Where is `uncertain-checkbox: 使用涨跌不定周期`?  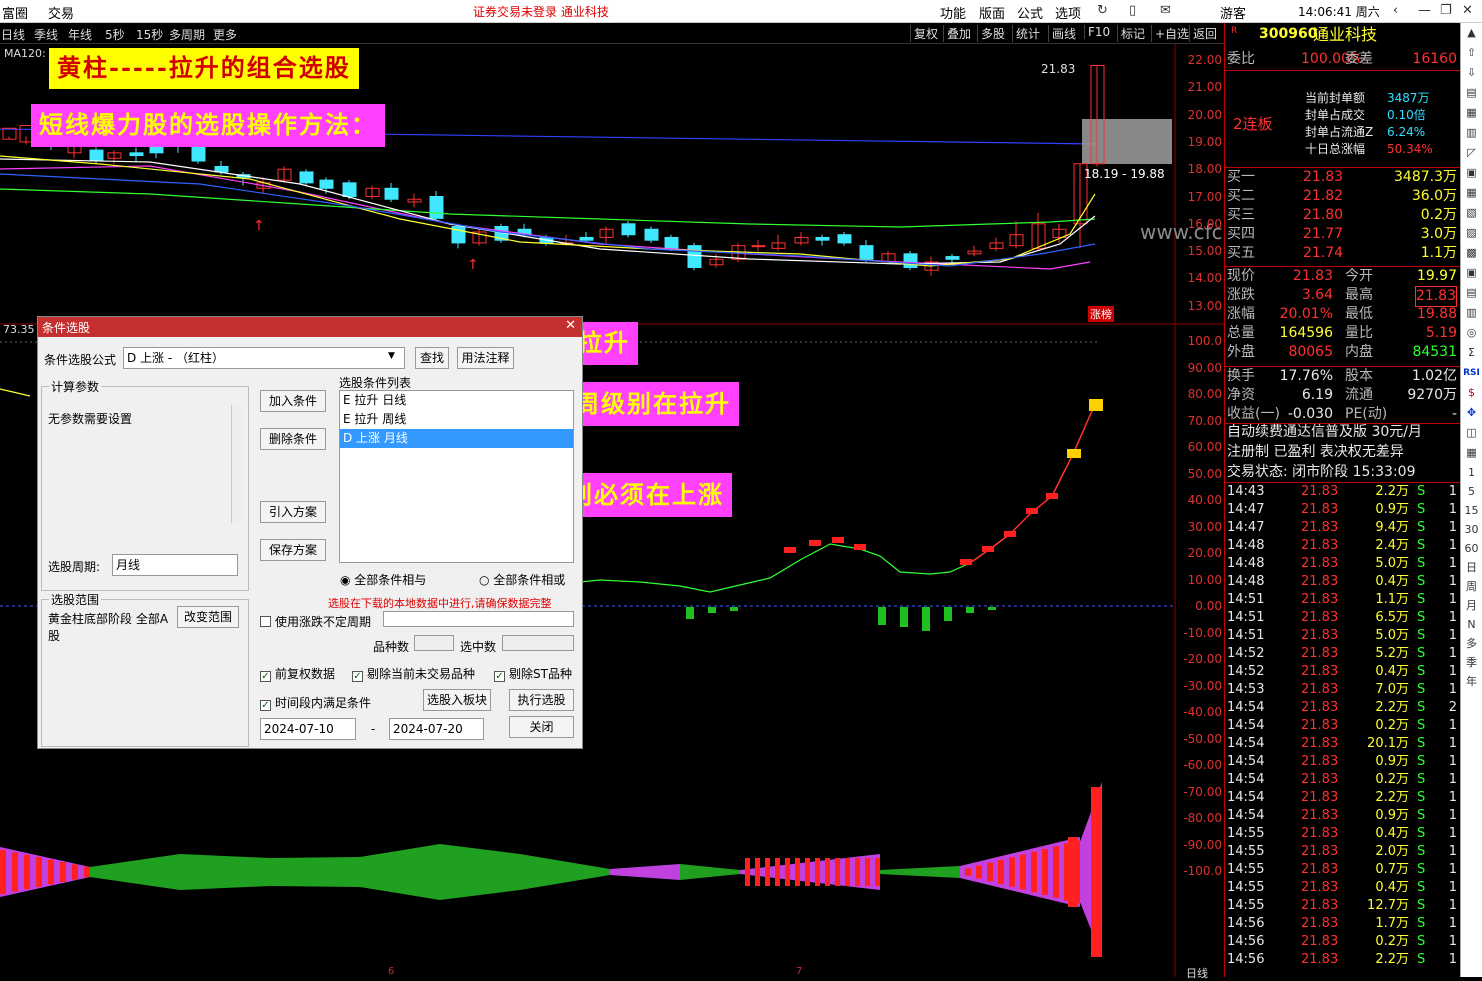
uncertain-checkbox: 使用涨跌不定周期 is located at coordinates (315, 621).